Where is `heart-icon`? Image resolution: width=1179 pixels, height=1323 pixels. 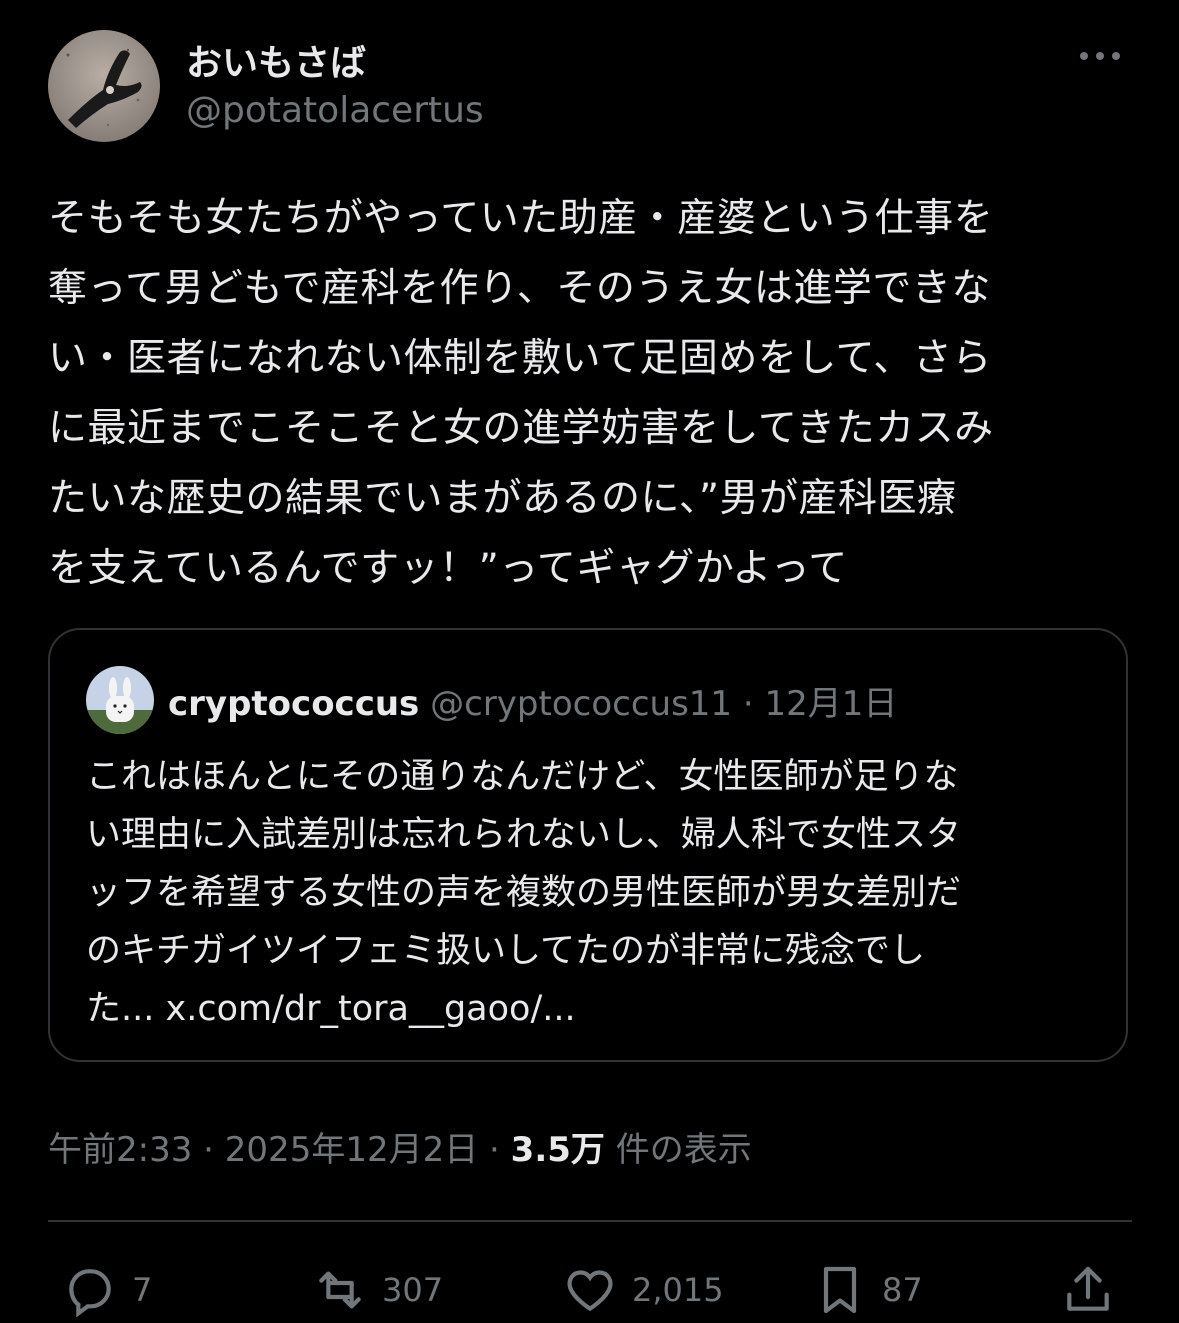
heart-icon is located at coordinates (590, 1291).